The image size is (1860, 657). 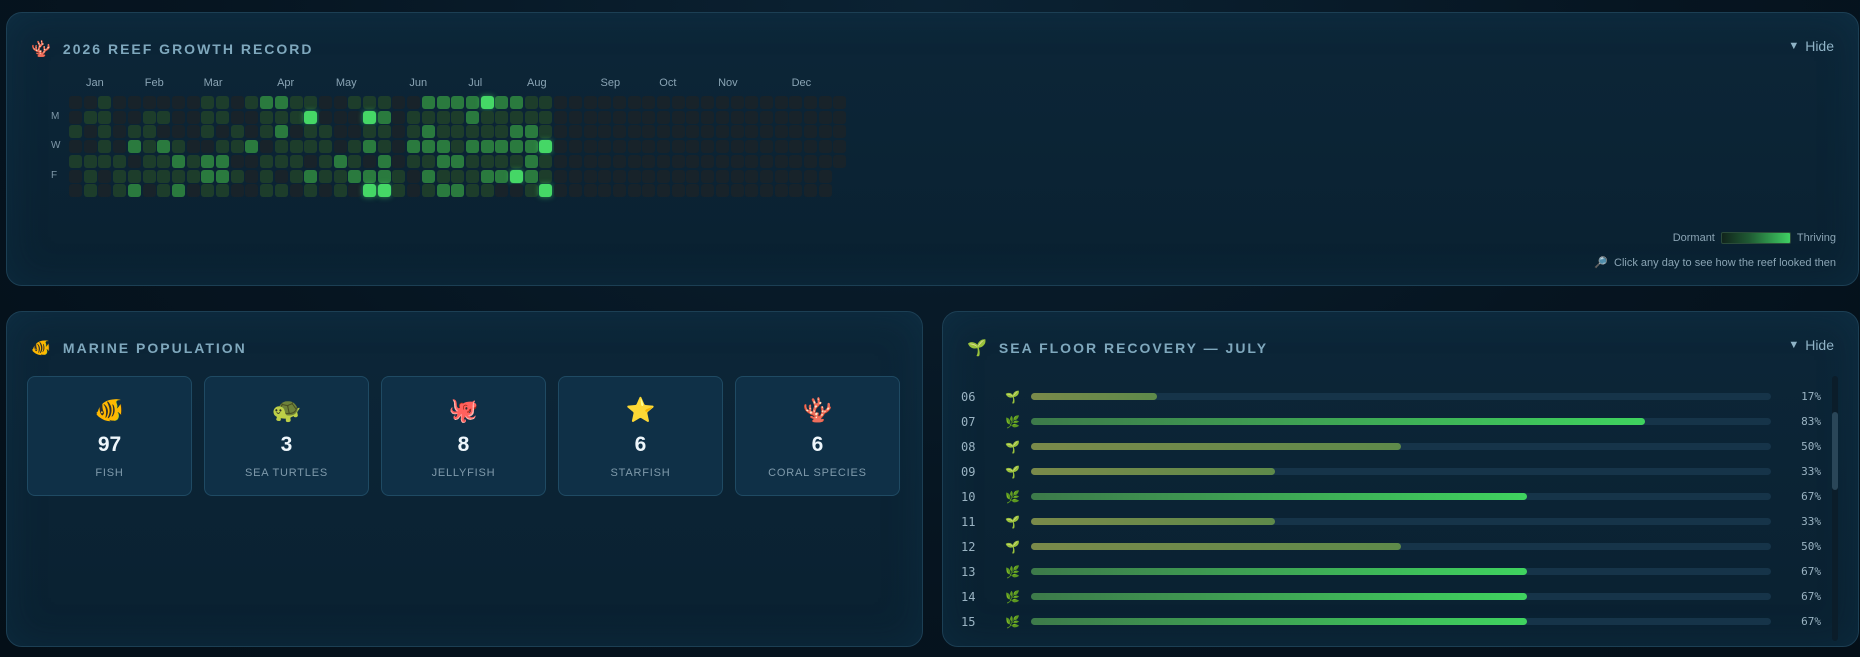 I want to click on recovery-row: 13 🌿 67%, so click(x=1391, y=571).